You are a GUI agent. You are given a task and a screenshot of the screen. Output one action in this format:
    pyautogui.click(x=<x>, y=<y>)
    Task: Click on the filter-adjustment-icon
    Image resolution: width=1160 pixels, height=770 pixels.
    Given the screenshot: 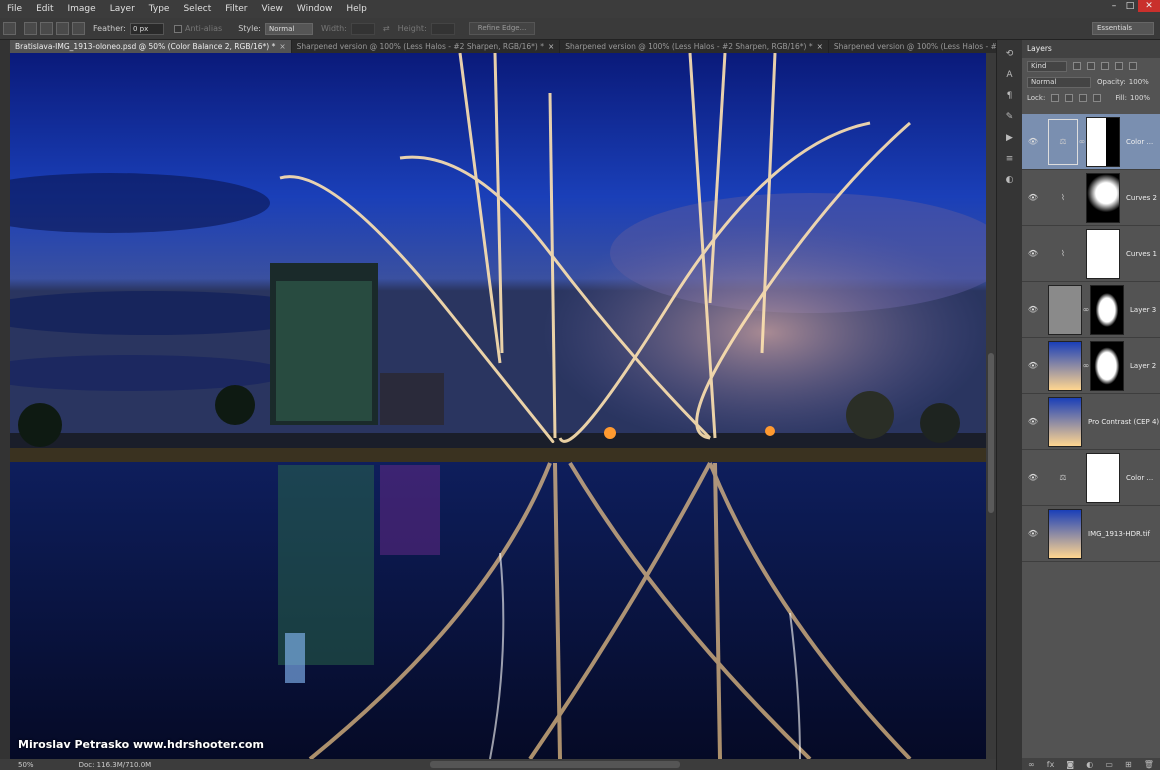 What is the action you would take?
    pyautogui.click(x=1091, y=66)
    